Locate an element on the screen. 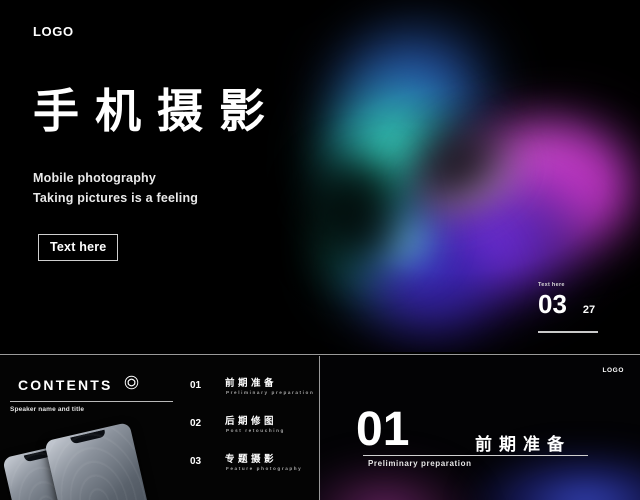 The height and width of the screenshot is (500, 640). hero-corner-kicker: Text here is located at coordinates (551, 285).